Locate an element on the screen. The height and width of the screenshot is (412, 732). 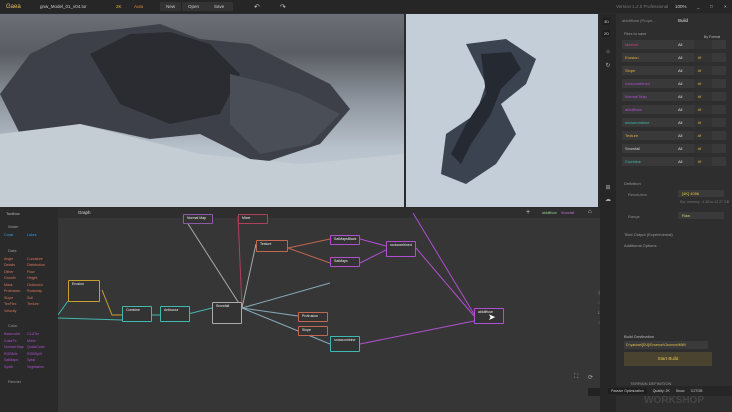
toolbox-node-item: Lakes is located at coordinates (32, 235).